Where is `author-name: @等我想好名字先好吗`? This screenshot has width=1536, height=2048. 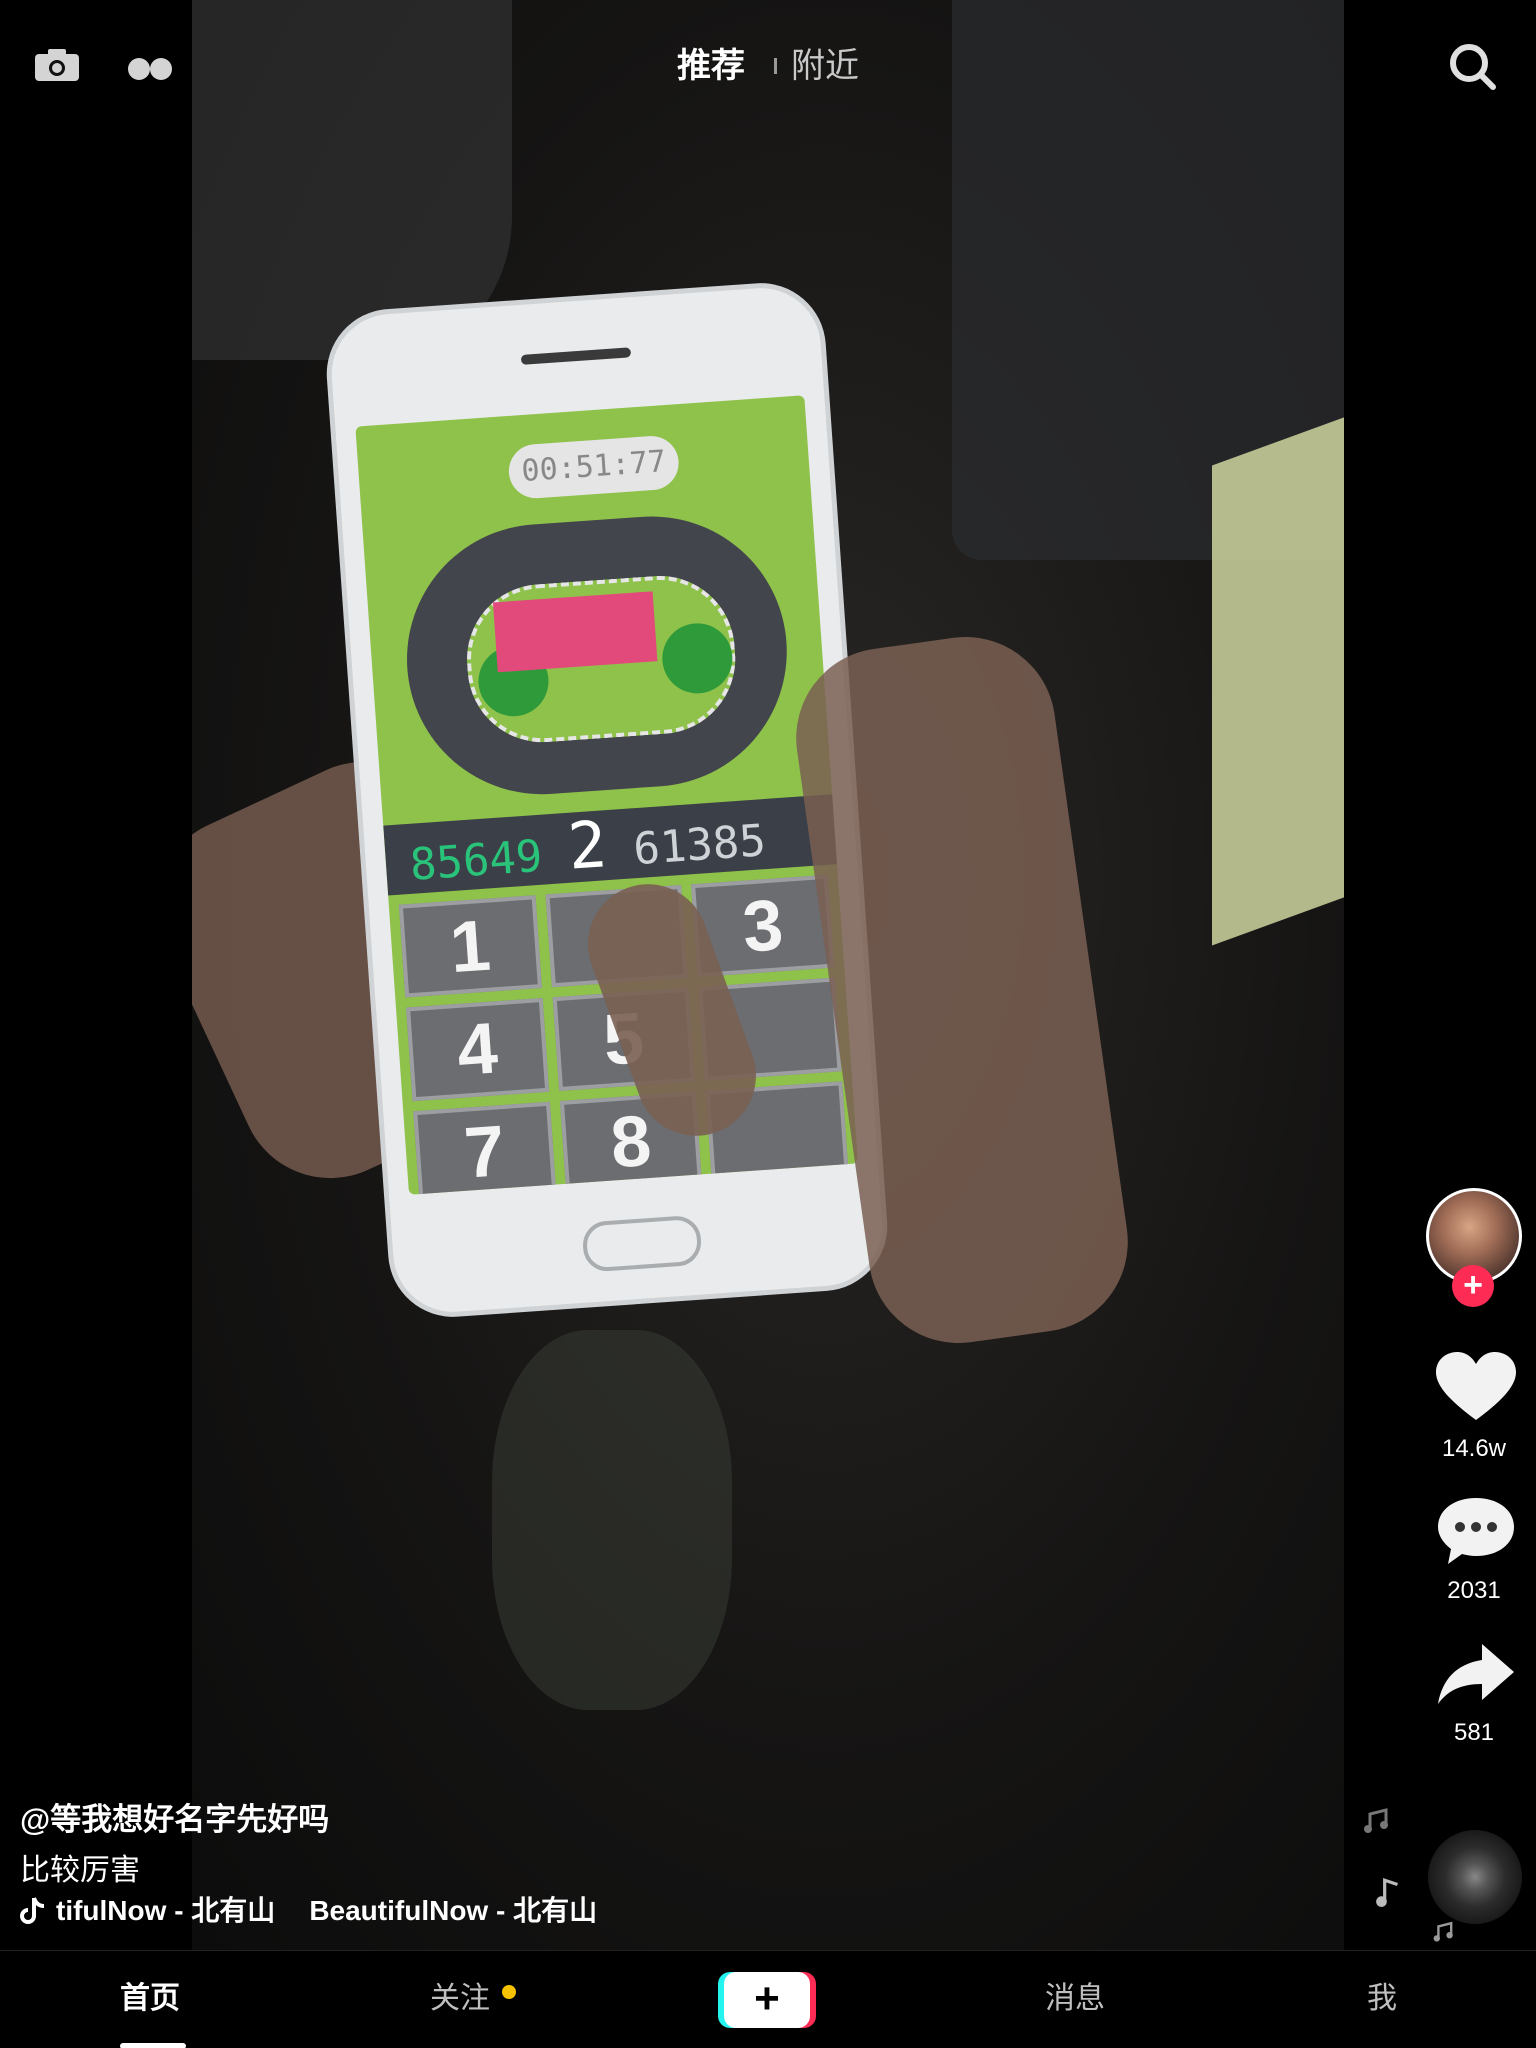
author-name: @等我想好名字先好吗 is located at coordinates (174, 1820).